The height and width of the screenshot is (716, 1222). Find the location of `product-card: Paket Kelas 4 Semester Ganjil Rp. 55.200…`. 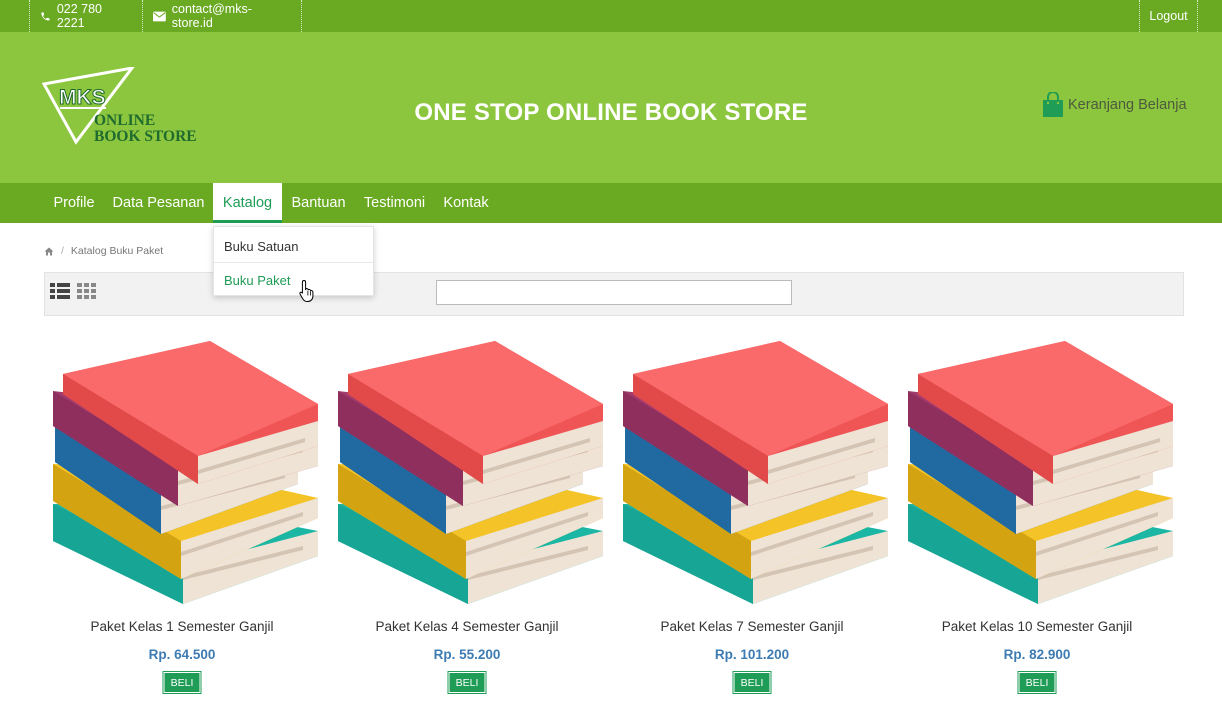

product-card: Paket Kelas 4 Semester Ganjil Rp. 55.200… is located at coordinates (467, 516).